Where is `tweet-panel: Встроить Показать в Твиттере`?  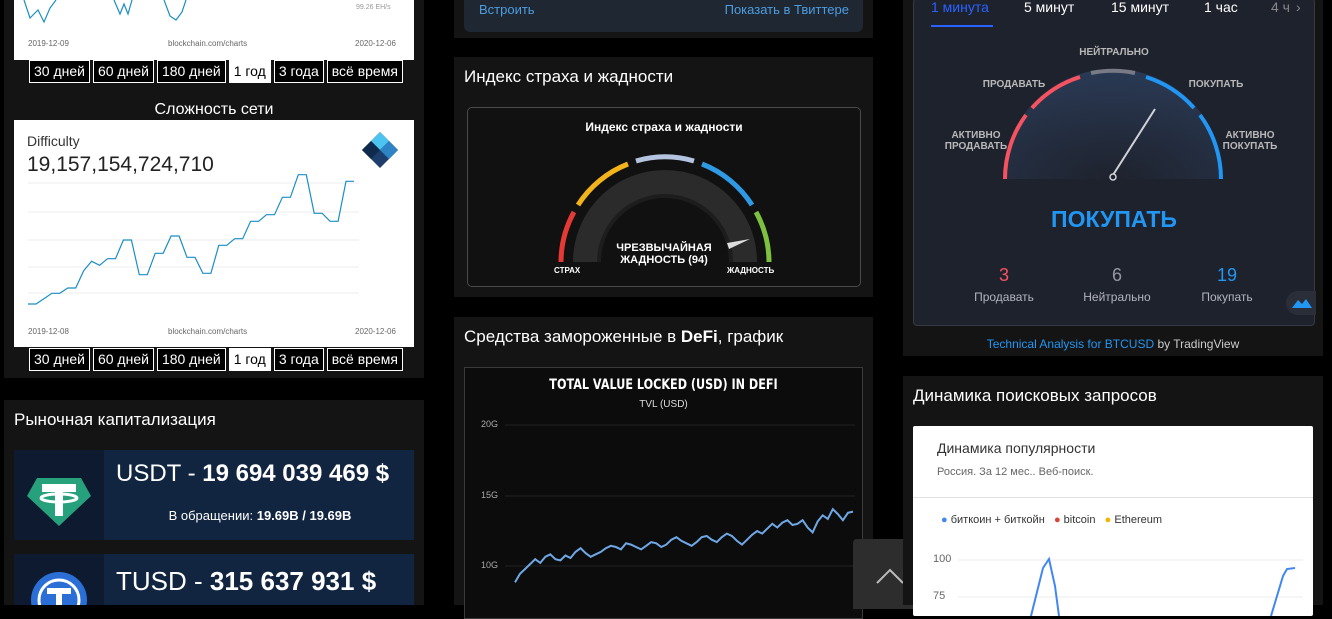 tweet-panel: Встроить Показать в Твиттере is located at coordinates (663, 19).